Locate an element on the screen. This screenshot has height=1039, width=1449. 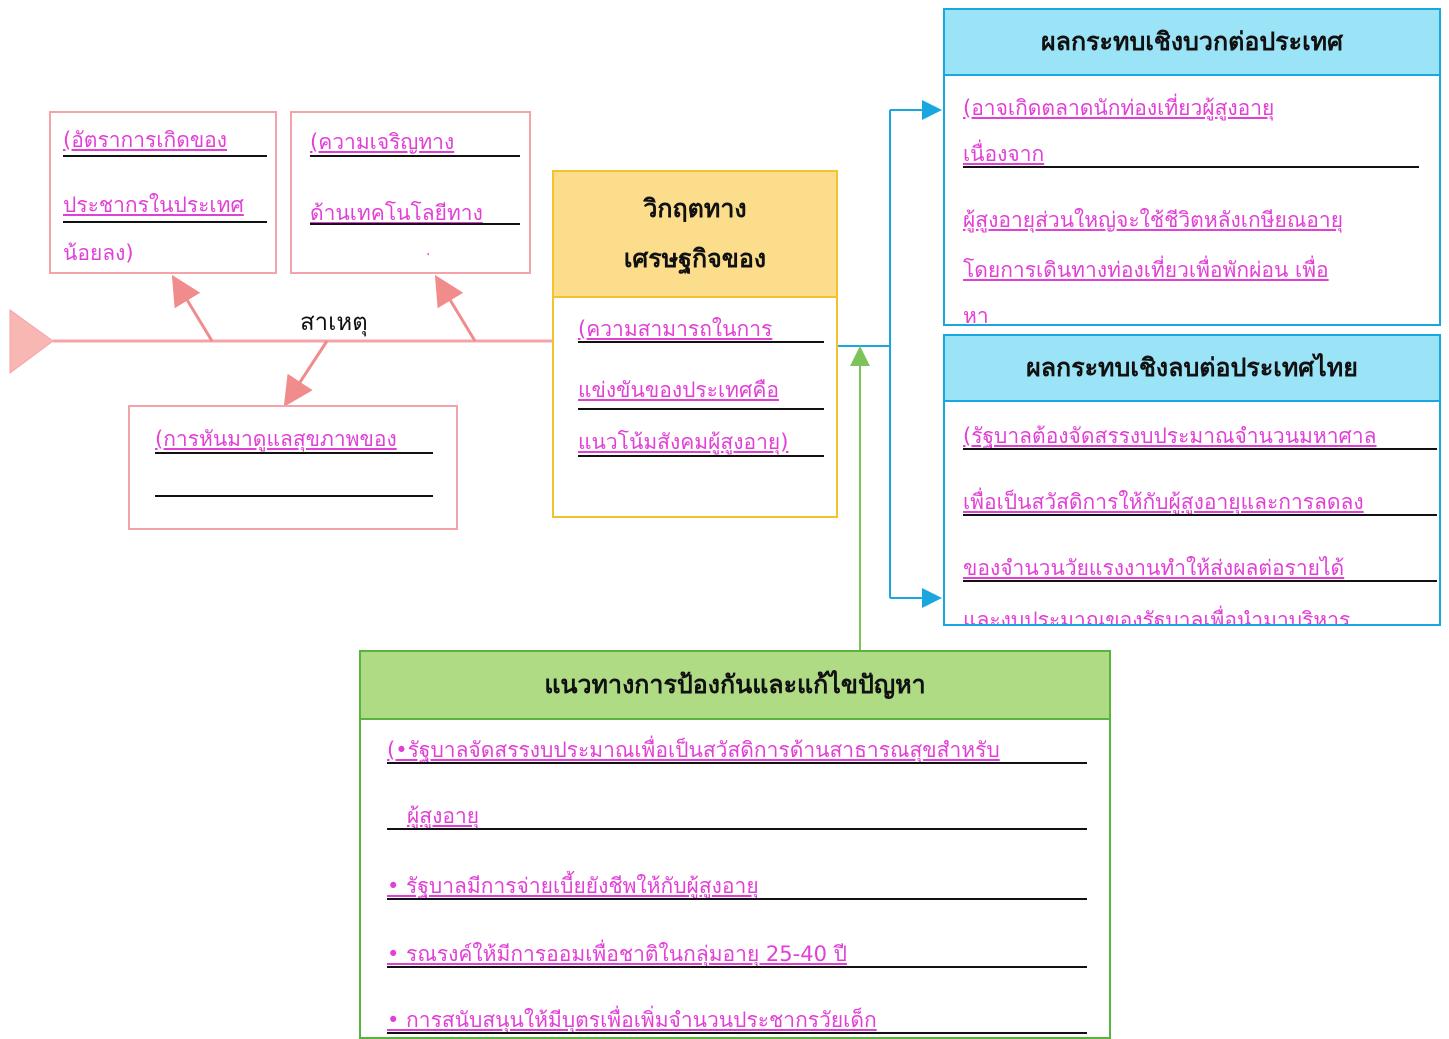
cause-2-line-1: (ความเจริญทาง is located at coordinates (382, 142).